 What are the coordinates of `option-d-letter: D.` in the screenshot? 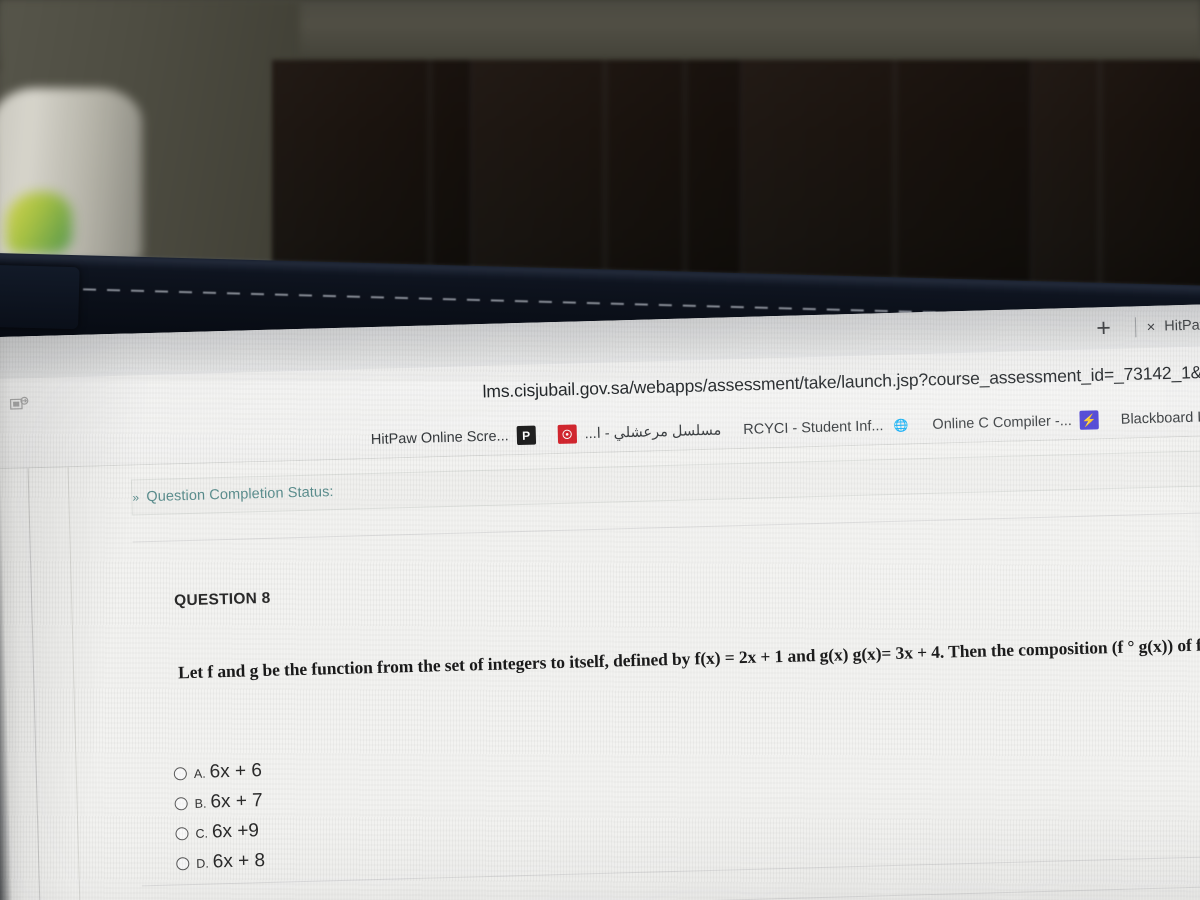 It's located at (202, 863).